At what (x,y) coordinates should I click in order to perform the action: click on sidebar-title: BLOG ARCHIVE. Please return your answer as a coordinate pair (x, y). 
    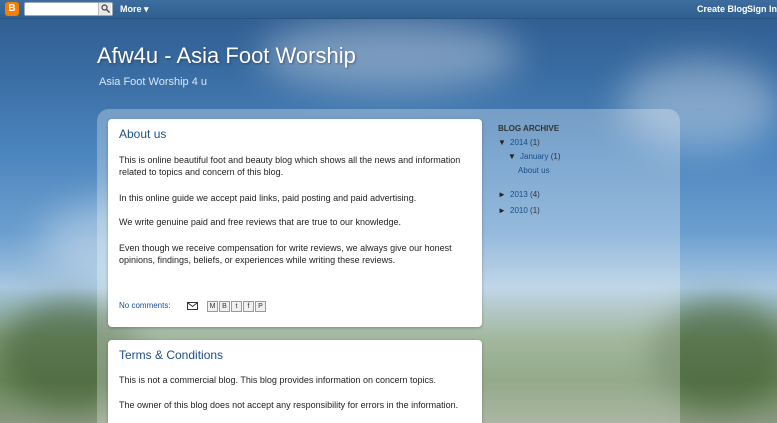
    Looking at the image, I should click on (529, 128).